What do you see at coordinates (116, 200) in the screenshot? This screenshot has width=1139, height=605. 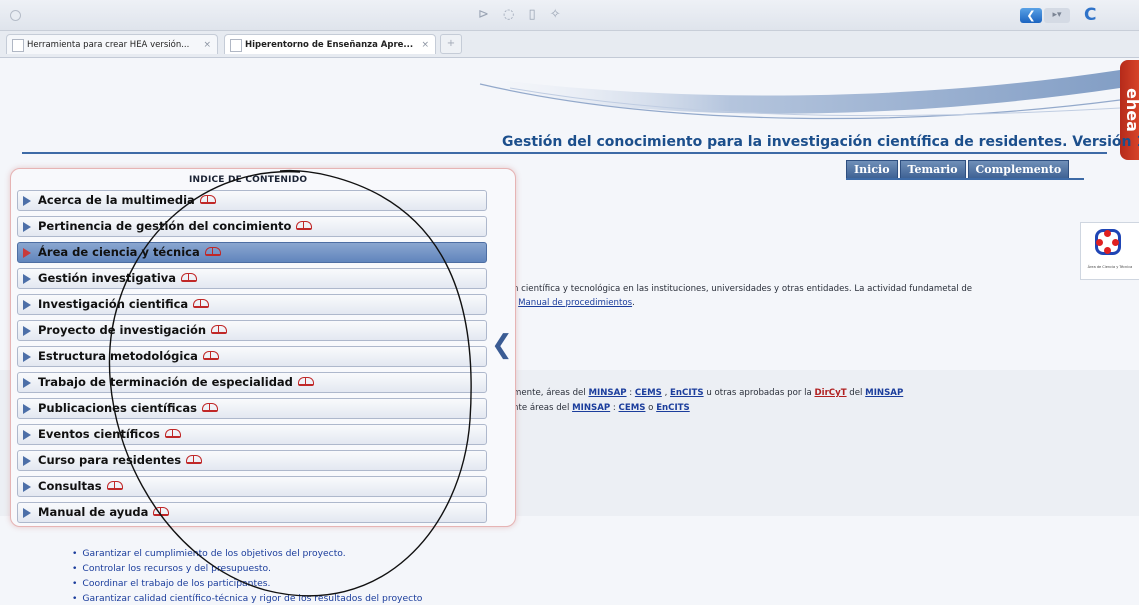 I see `index-item-label: Acerca de la multimedia` at bounding box center [116, 200].